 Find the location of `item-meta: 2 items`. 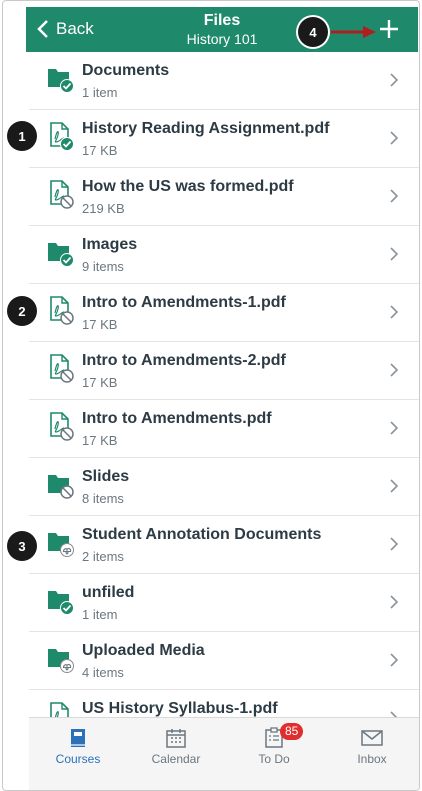

item-meta: 2 items is located at coordinates (103, 556).